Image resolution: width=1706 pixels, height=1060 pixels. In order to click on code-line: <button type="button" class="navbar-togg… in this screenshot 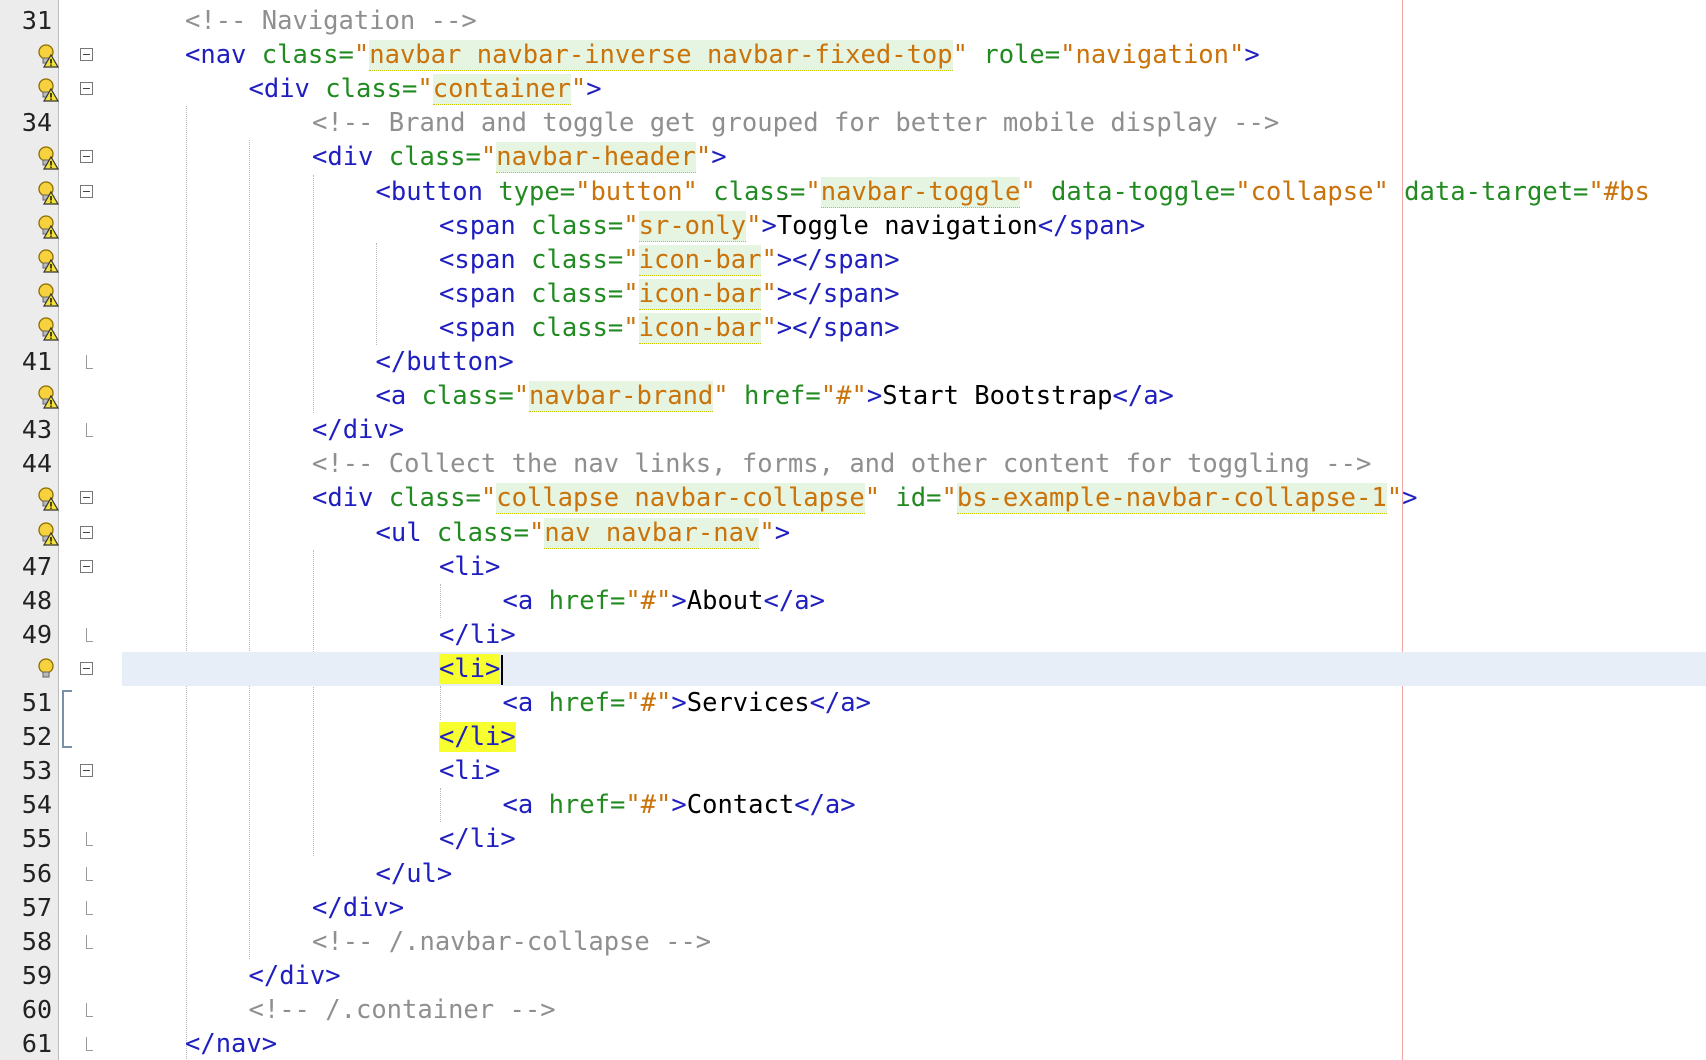, I will do `click(853, 192)`.